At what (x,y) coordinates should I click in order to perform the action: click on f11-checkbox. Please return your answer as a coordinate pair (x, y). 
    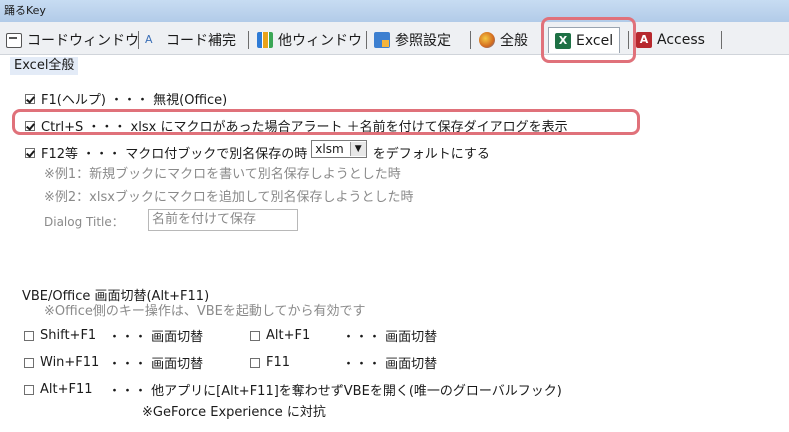
    Looking at the image, I should click on (255, 362).